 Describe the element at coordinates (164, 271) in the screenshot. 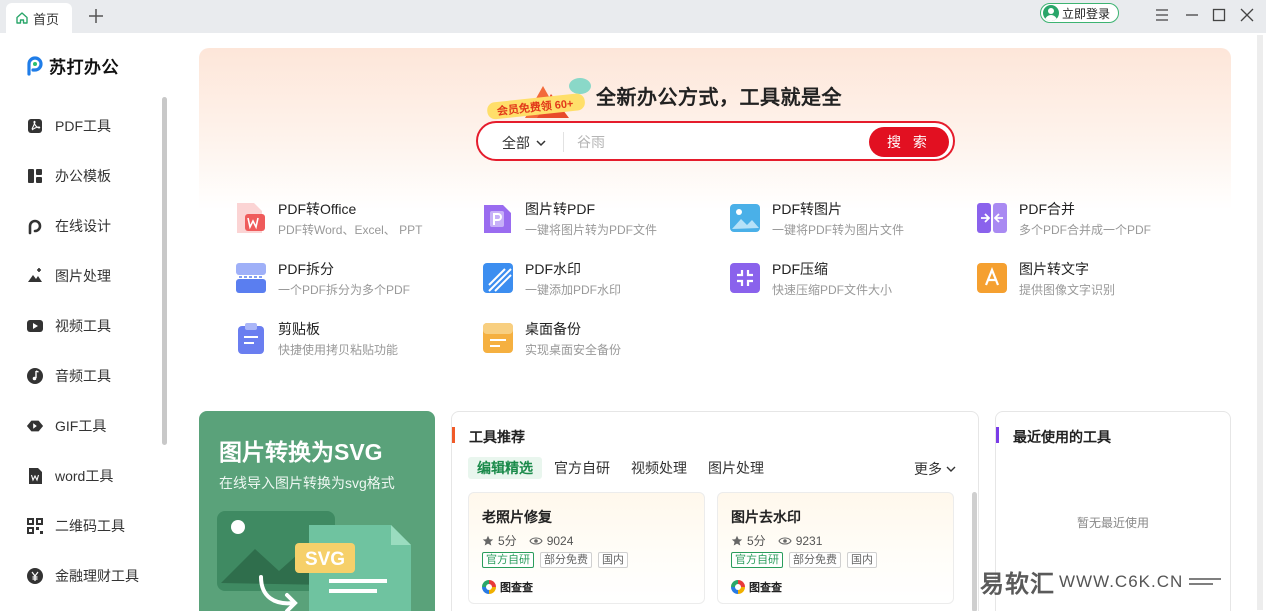

I see `sidebar-scrollbar` at that location.